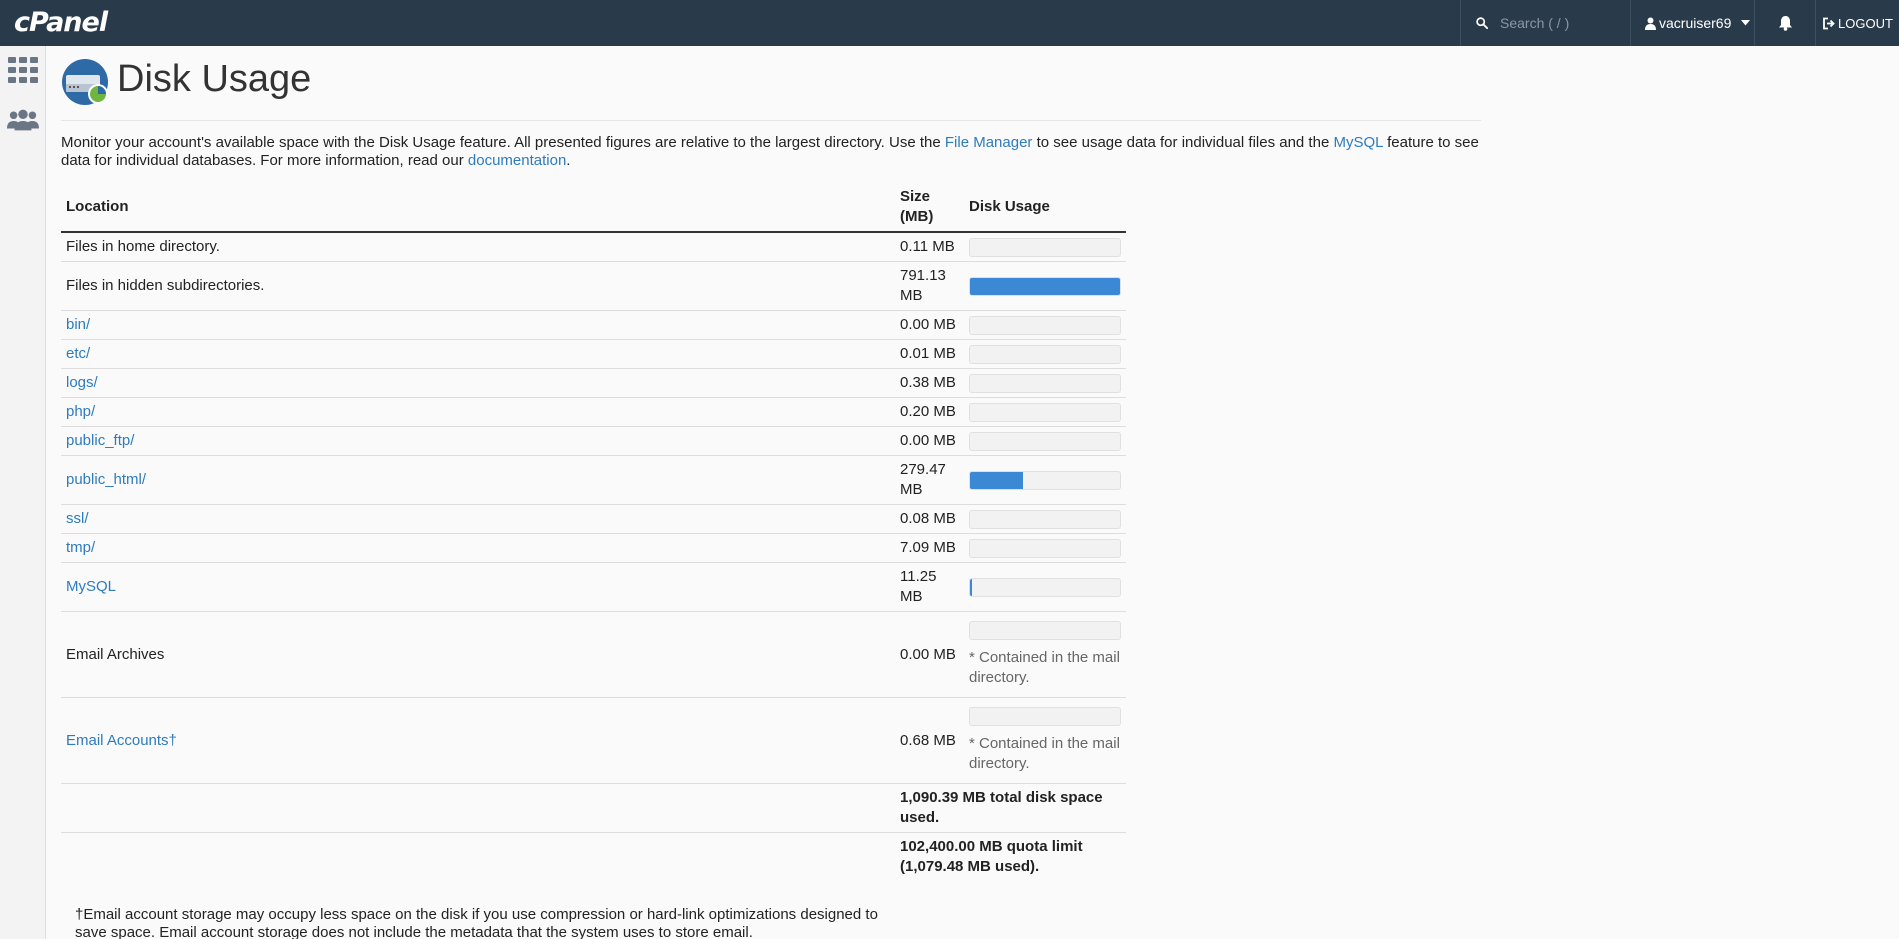 The height and width of the screenshot is (939, 1899). Describe the element at coordinates (929, 383) in the screenshot. I see `size-cell: 0.38 MB` at that location.